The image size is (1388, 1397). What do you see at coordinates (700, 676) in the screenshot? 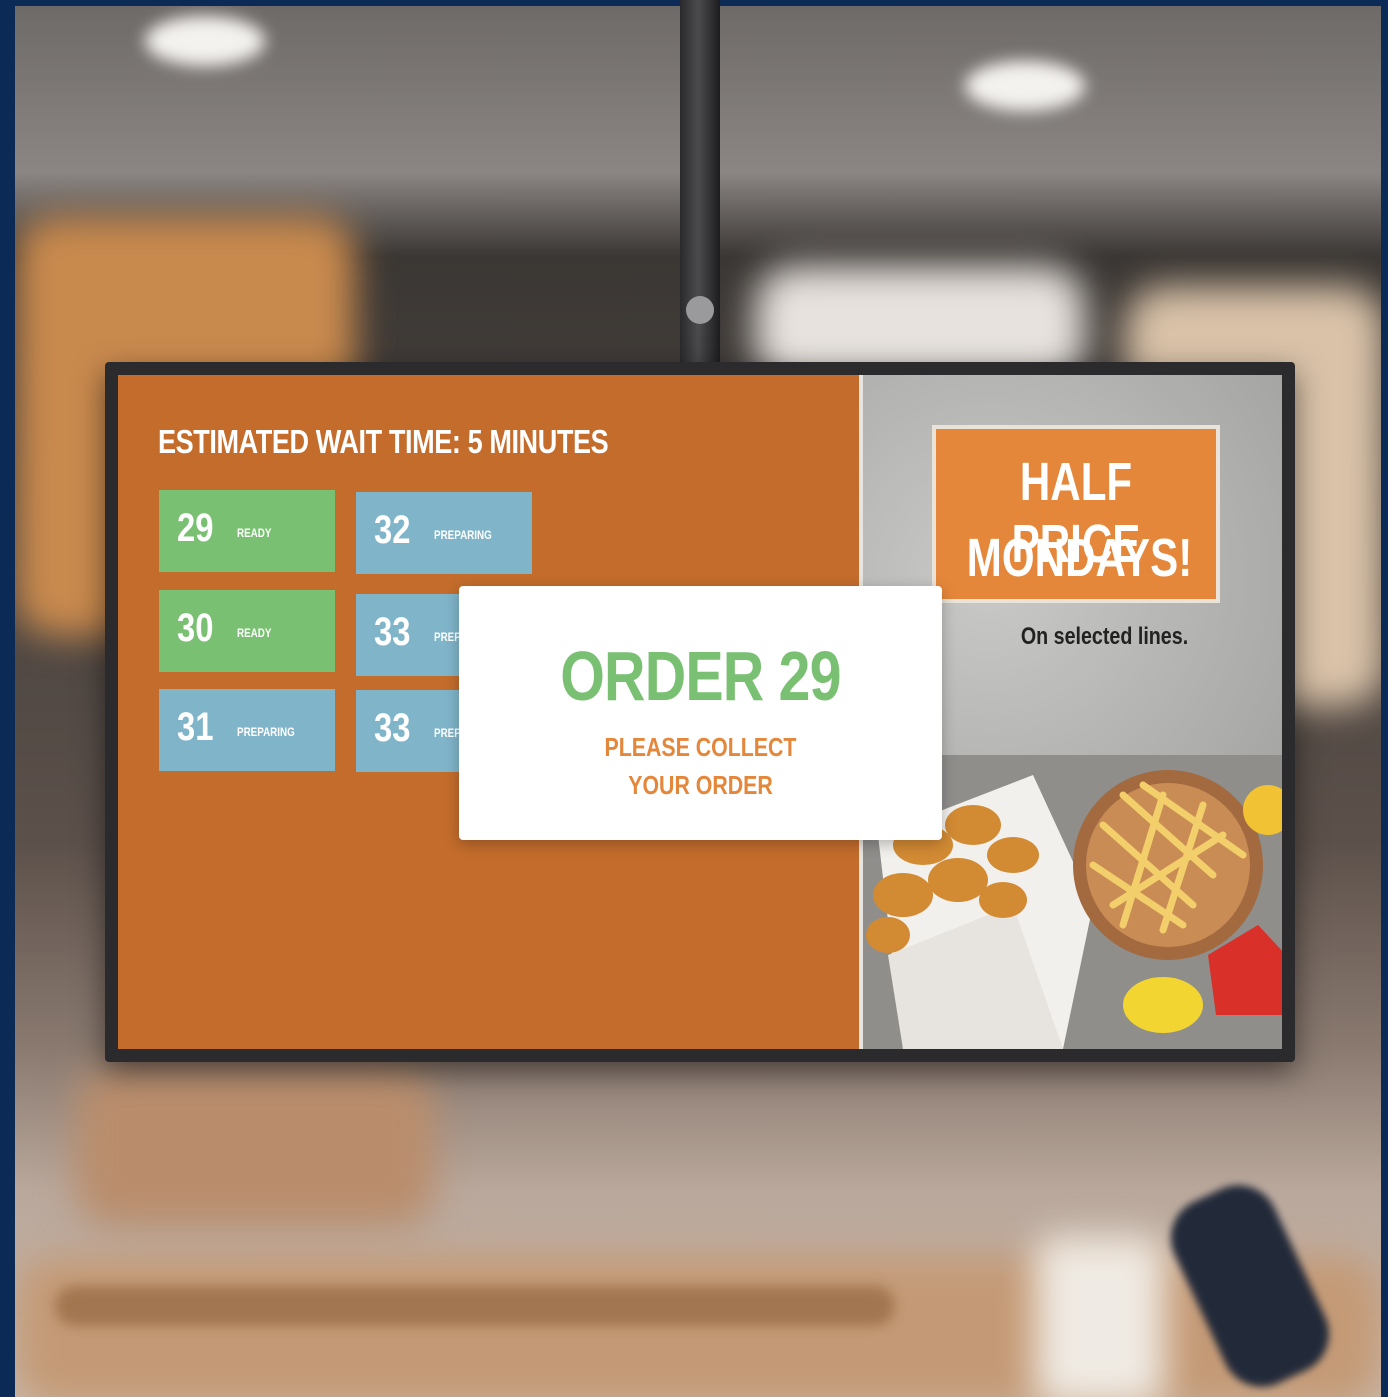
I see `popup-order-title: ORDER 29` at bounding box center [700, 676].